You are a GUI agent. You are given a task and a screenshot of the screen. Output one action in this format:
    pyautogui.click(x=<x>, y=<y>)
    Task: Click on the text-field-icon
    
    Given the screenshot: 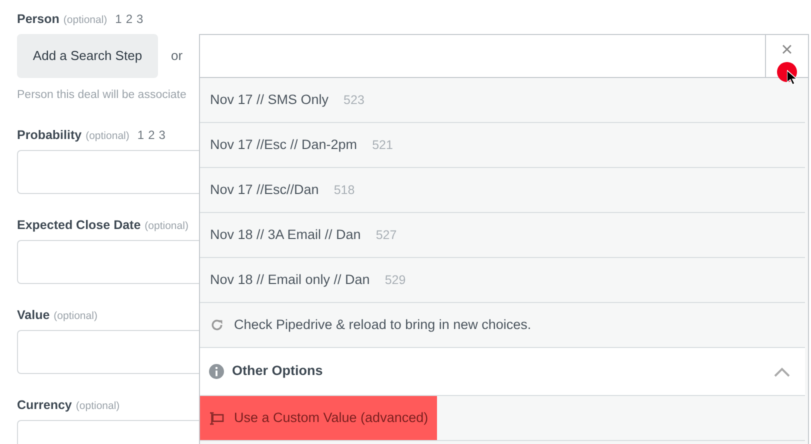 What is the action you would take?
    pyautogui.click(x=216, y=418)
    